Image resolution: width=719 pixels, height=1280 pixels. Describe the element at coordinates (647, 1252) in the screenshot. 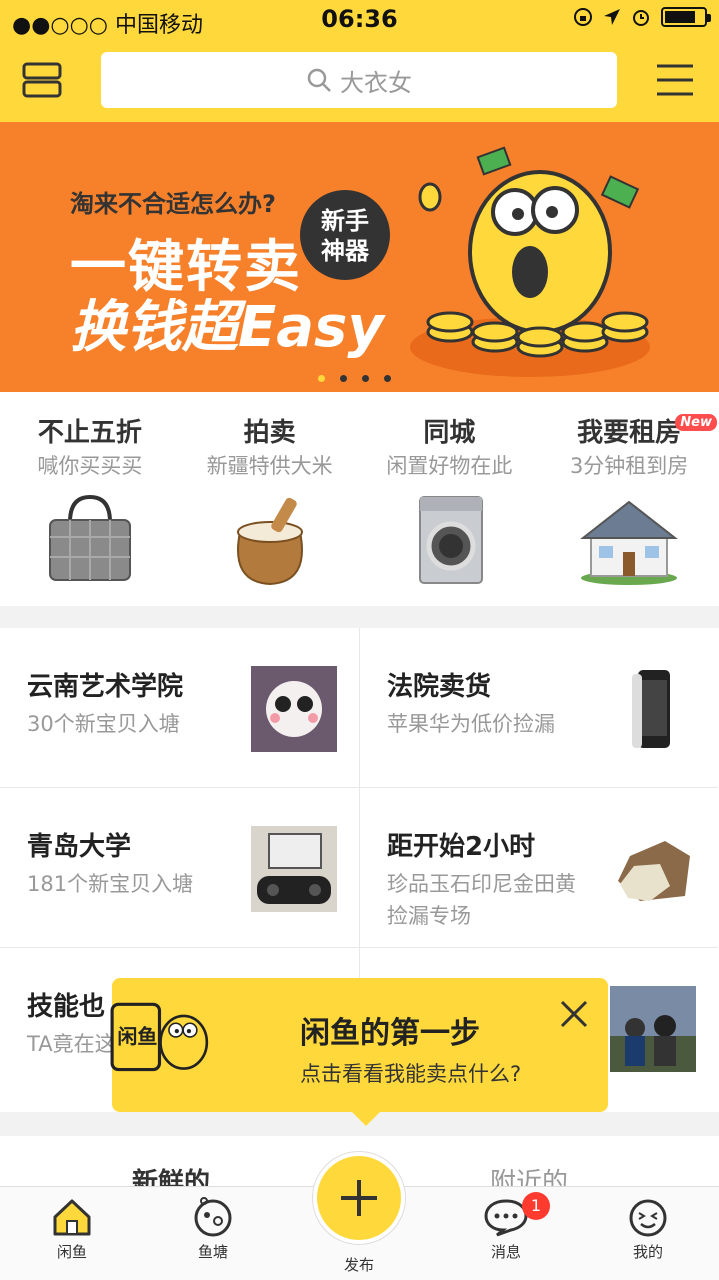

I see `nav-label: 我的` at that location.